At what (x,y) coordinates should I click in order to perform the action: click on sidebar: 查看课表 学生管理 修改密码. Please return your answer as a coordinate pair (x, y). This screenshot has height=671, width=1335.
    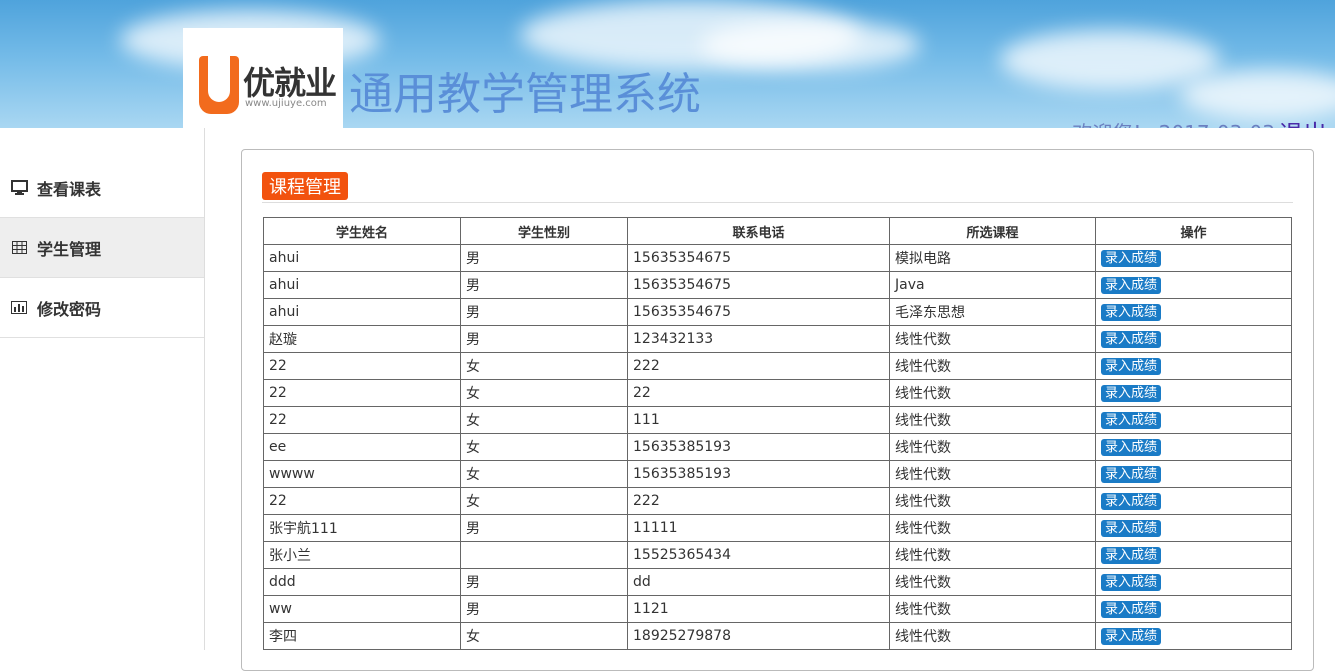
    Looking at the image, I should click on (102, 389).